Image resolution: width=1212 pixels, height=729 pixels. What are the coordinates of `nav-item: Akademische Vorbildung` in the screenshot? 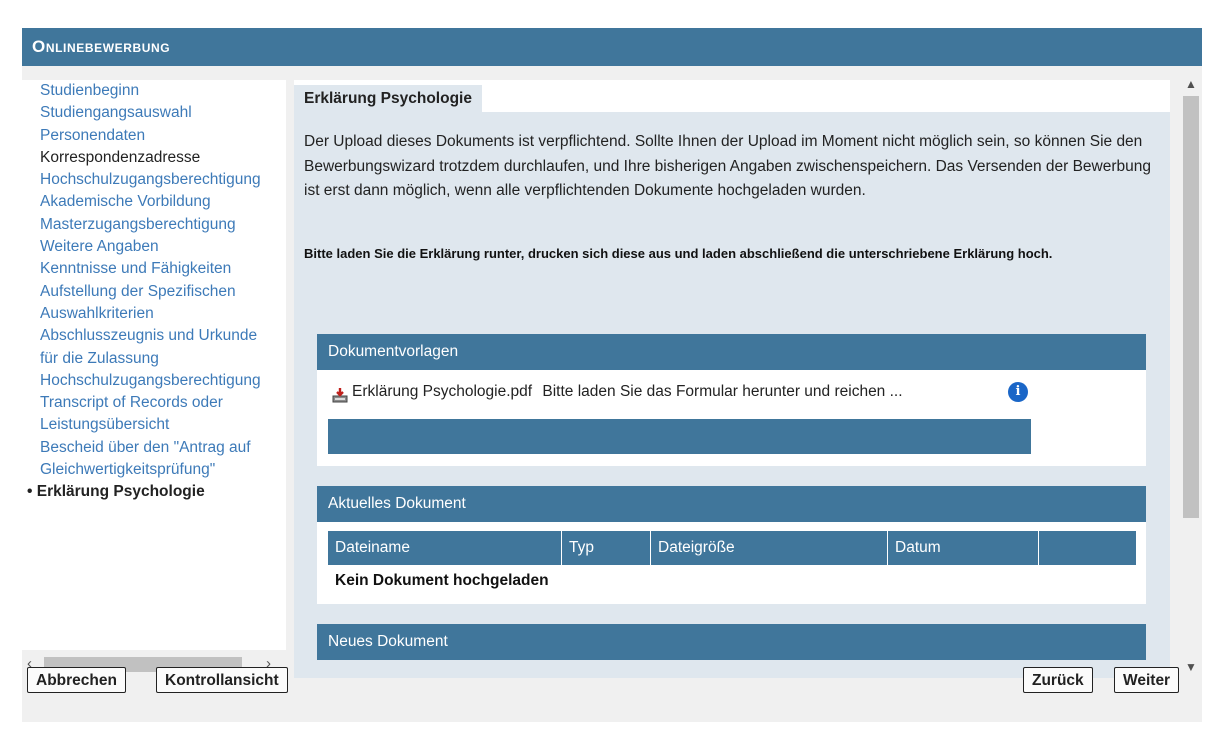 It's located at (163, 202).